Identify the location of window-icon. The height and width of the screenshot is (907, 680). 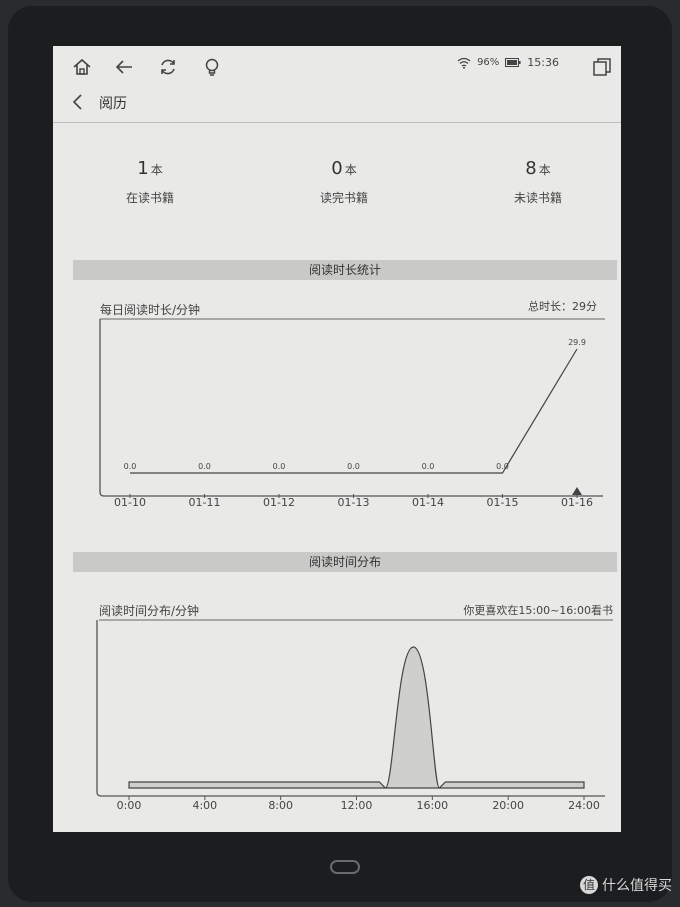
(602, 67).